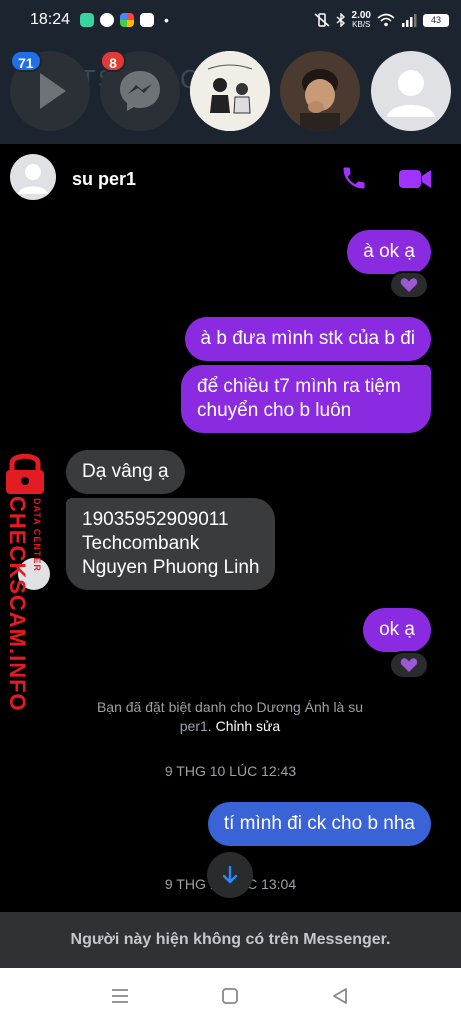 The image size is (461, 1024). What do you see at coordinates (307, 339) in the screenshot?
I see `outgoing-message: à b đưa mình stk của b đi` at bounding box center [307, 339].